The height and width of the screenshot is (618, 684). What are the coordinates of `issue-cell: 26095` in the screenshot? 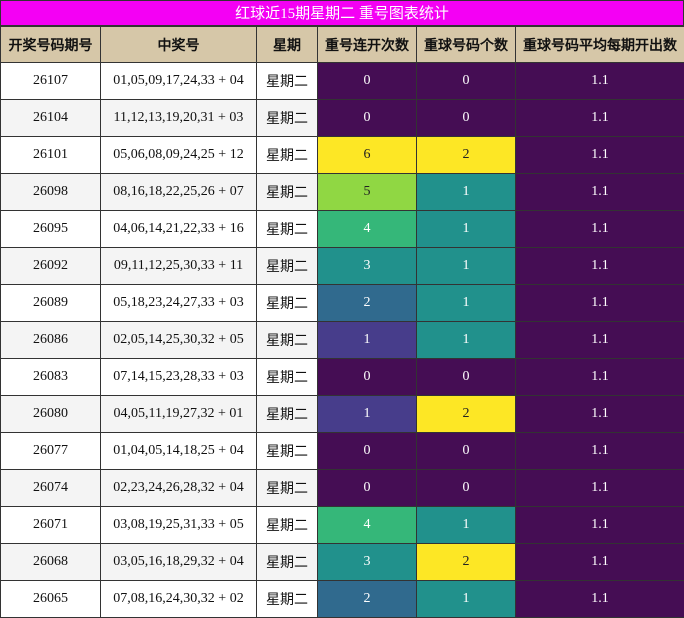 It's located at (51, 229).